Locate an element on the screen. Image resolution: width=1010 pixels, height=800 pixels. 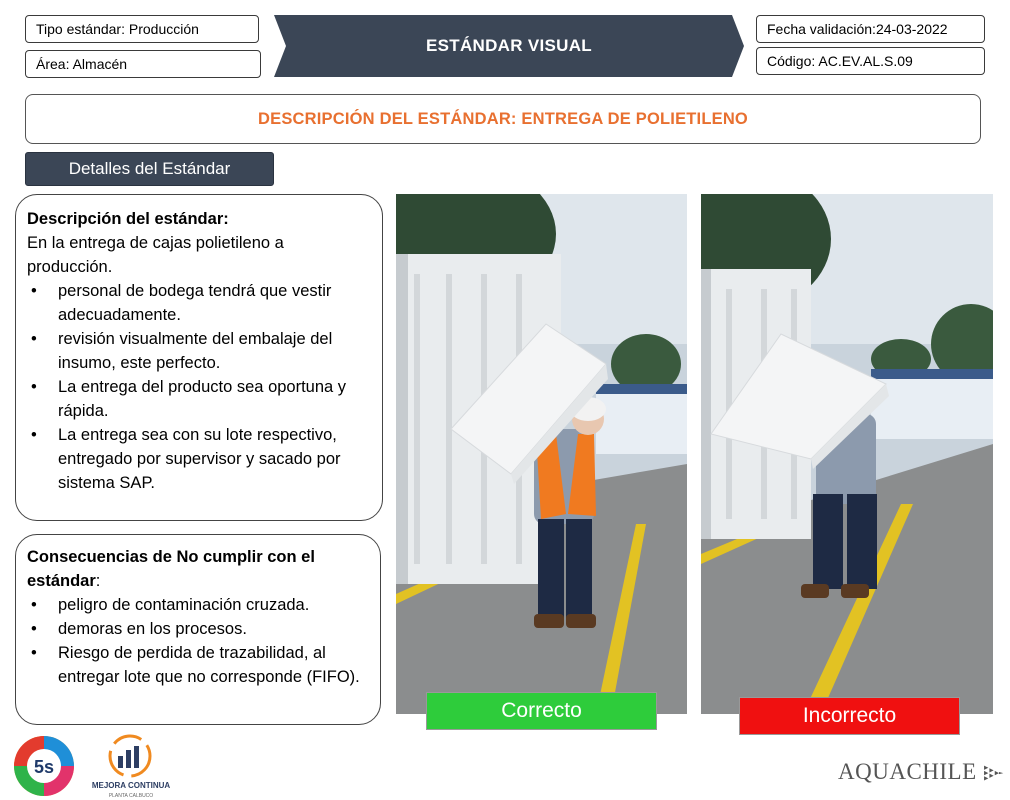
codigo-text: Código: AC.EV.AL.S.09 is located at coordinates (840, 61).